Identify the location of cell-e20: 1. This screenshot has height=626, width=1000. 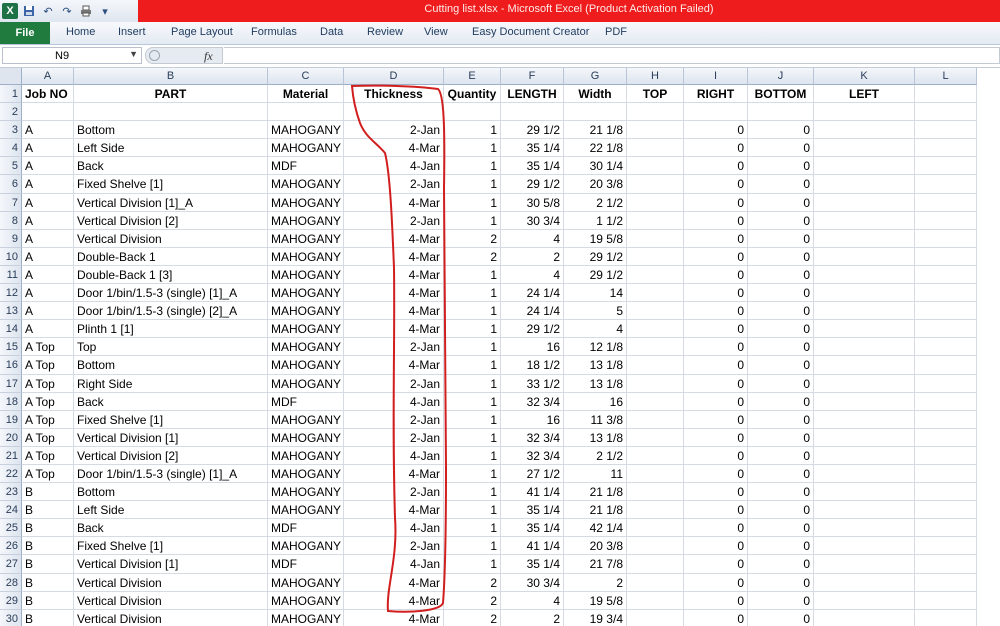
(472, 437).